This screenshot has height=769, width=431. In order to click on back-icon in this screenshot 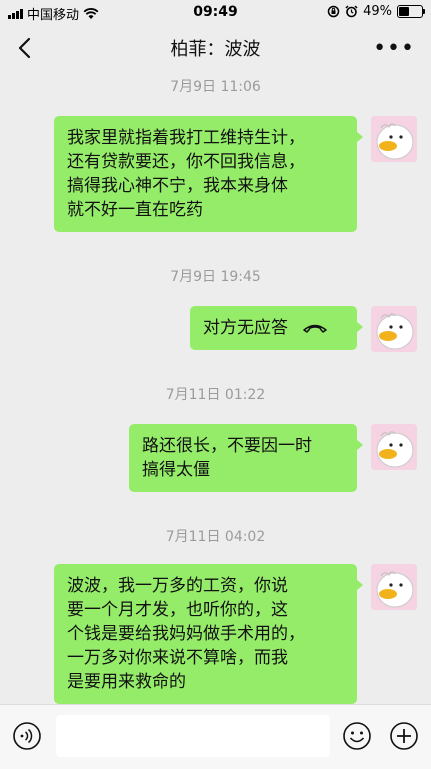, I will do `click(26, 48)`.